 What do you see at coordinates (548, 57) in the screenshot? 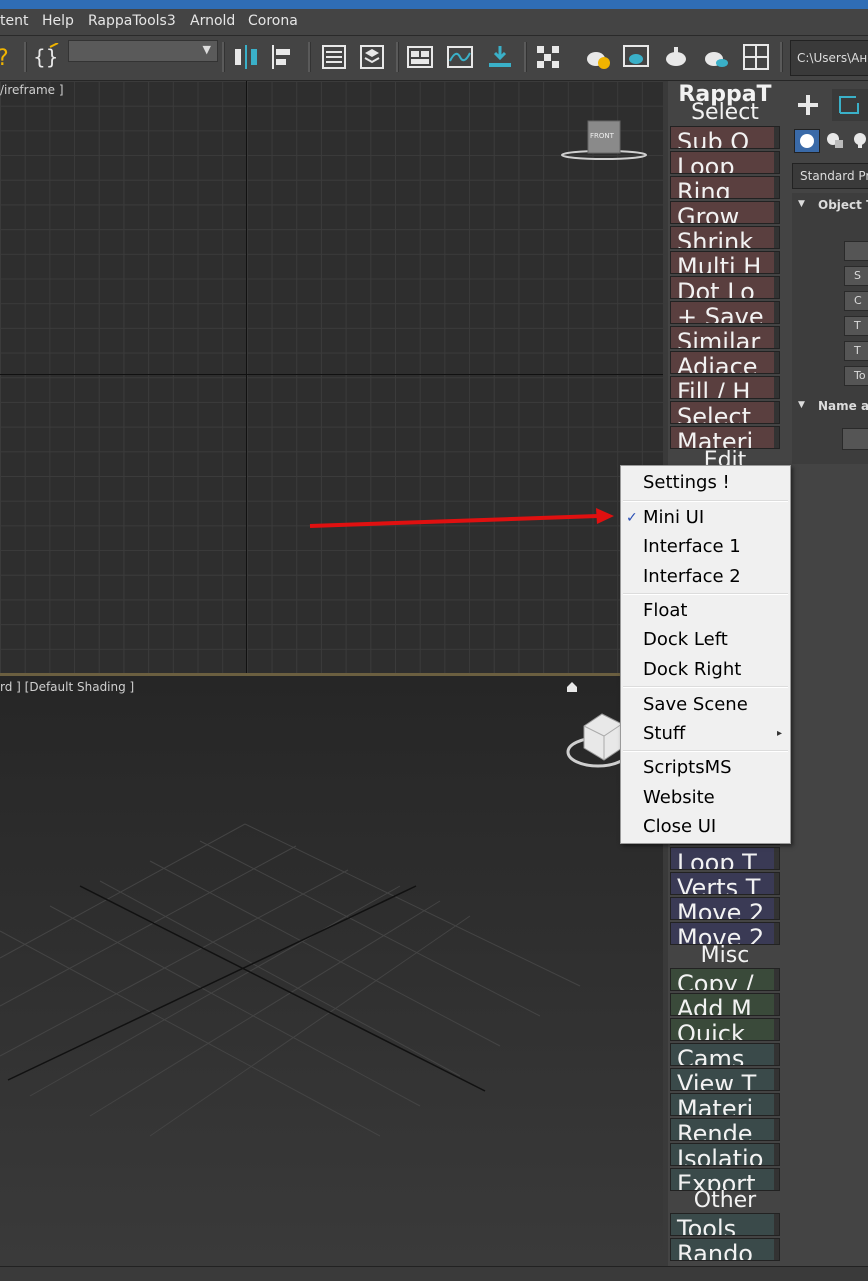
I see `material-editor-icon` at bounding box center [548, 57].